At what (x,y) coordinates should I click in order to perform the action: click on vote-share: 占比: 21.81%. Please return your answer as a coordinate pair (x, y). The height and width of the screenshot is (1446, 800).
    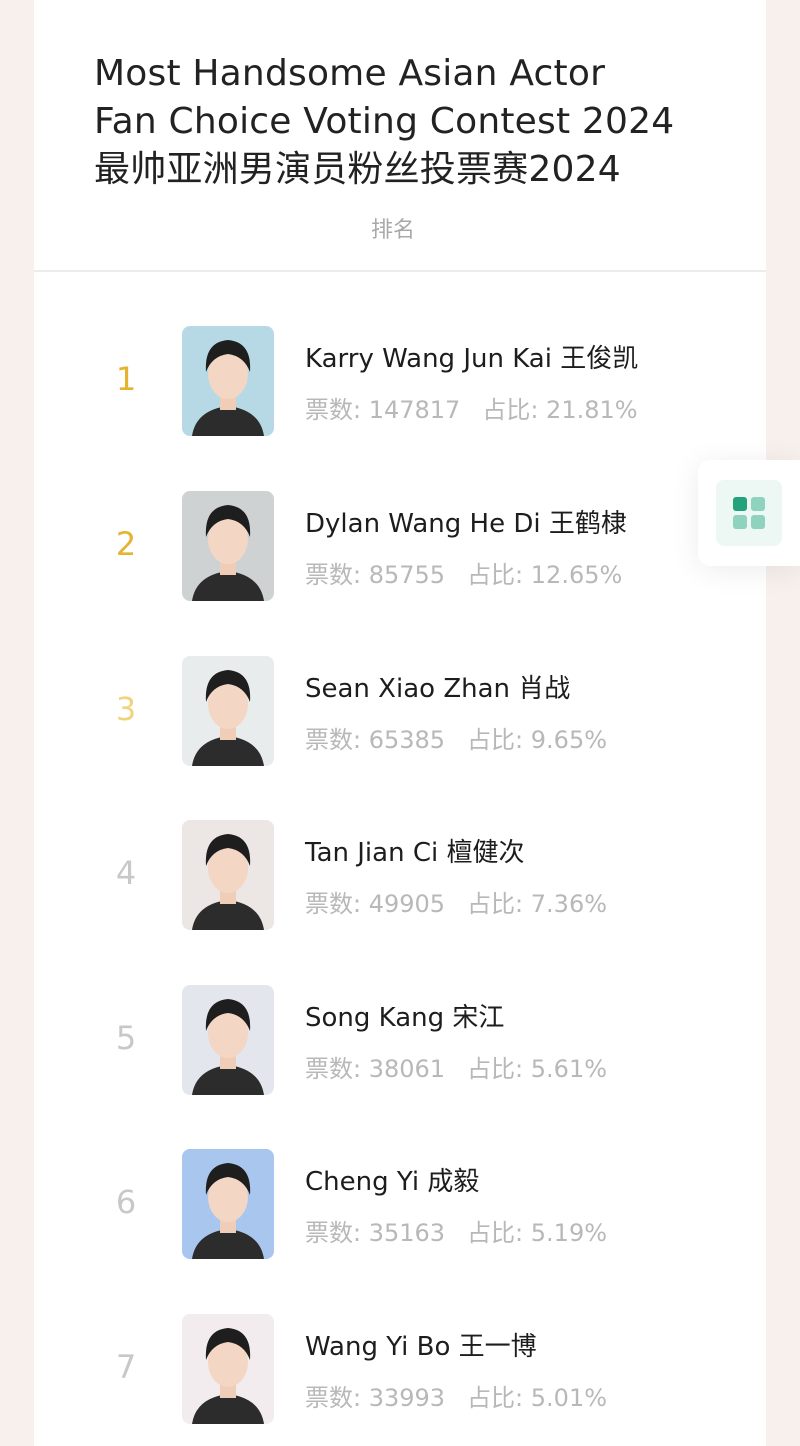
    Looking at the image, I should click on (560, 410).